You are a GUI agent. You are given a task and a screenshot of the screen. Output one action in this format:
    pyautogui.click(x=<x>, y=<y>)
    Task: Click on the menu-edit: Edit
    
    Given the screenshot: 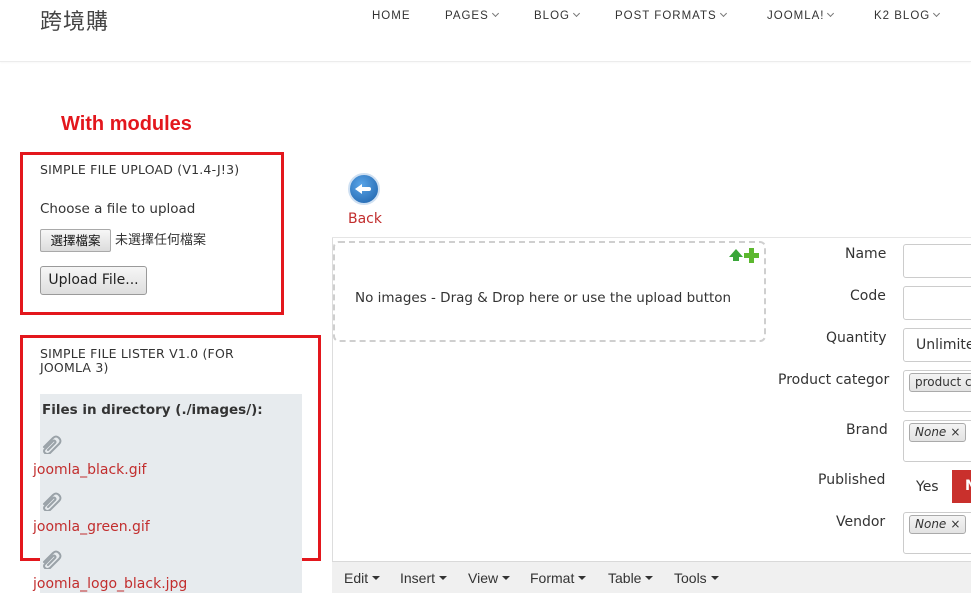 What is the action you would take?
    pyautogui.click(x=362, y=578)
    